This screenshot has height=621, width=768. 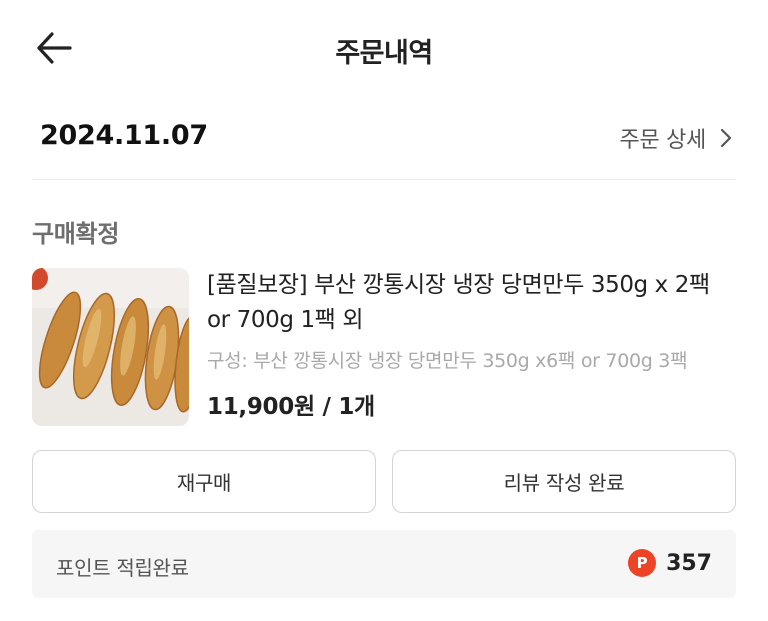 What do you see at coordinates (110, 347) in the screenshot?
I see `product-thumbnail` at bounding box center [110, 347].